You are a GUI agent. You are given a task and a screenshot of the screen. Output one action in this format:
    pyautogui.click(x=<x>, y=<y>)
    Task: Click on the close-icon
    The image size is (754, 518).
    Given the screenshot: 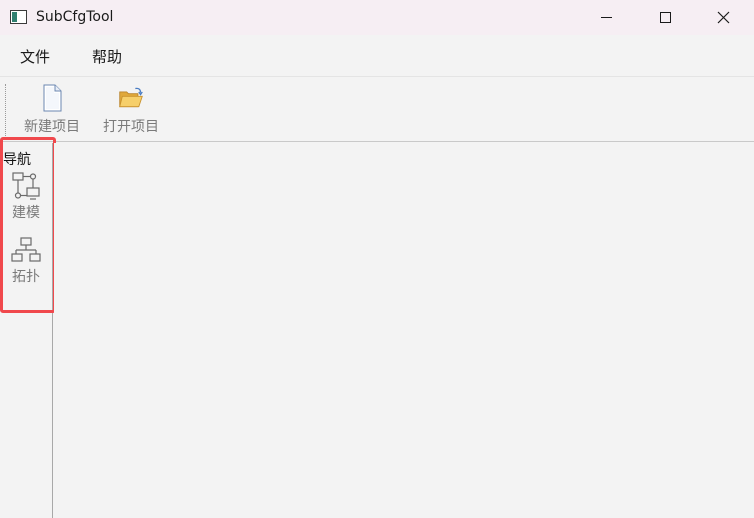 What is the action you would take?
    pyautogui.click(x=723, y=17)
    